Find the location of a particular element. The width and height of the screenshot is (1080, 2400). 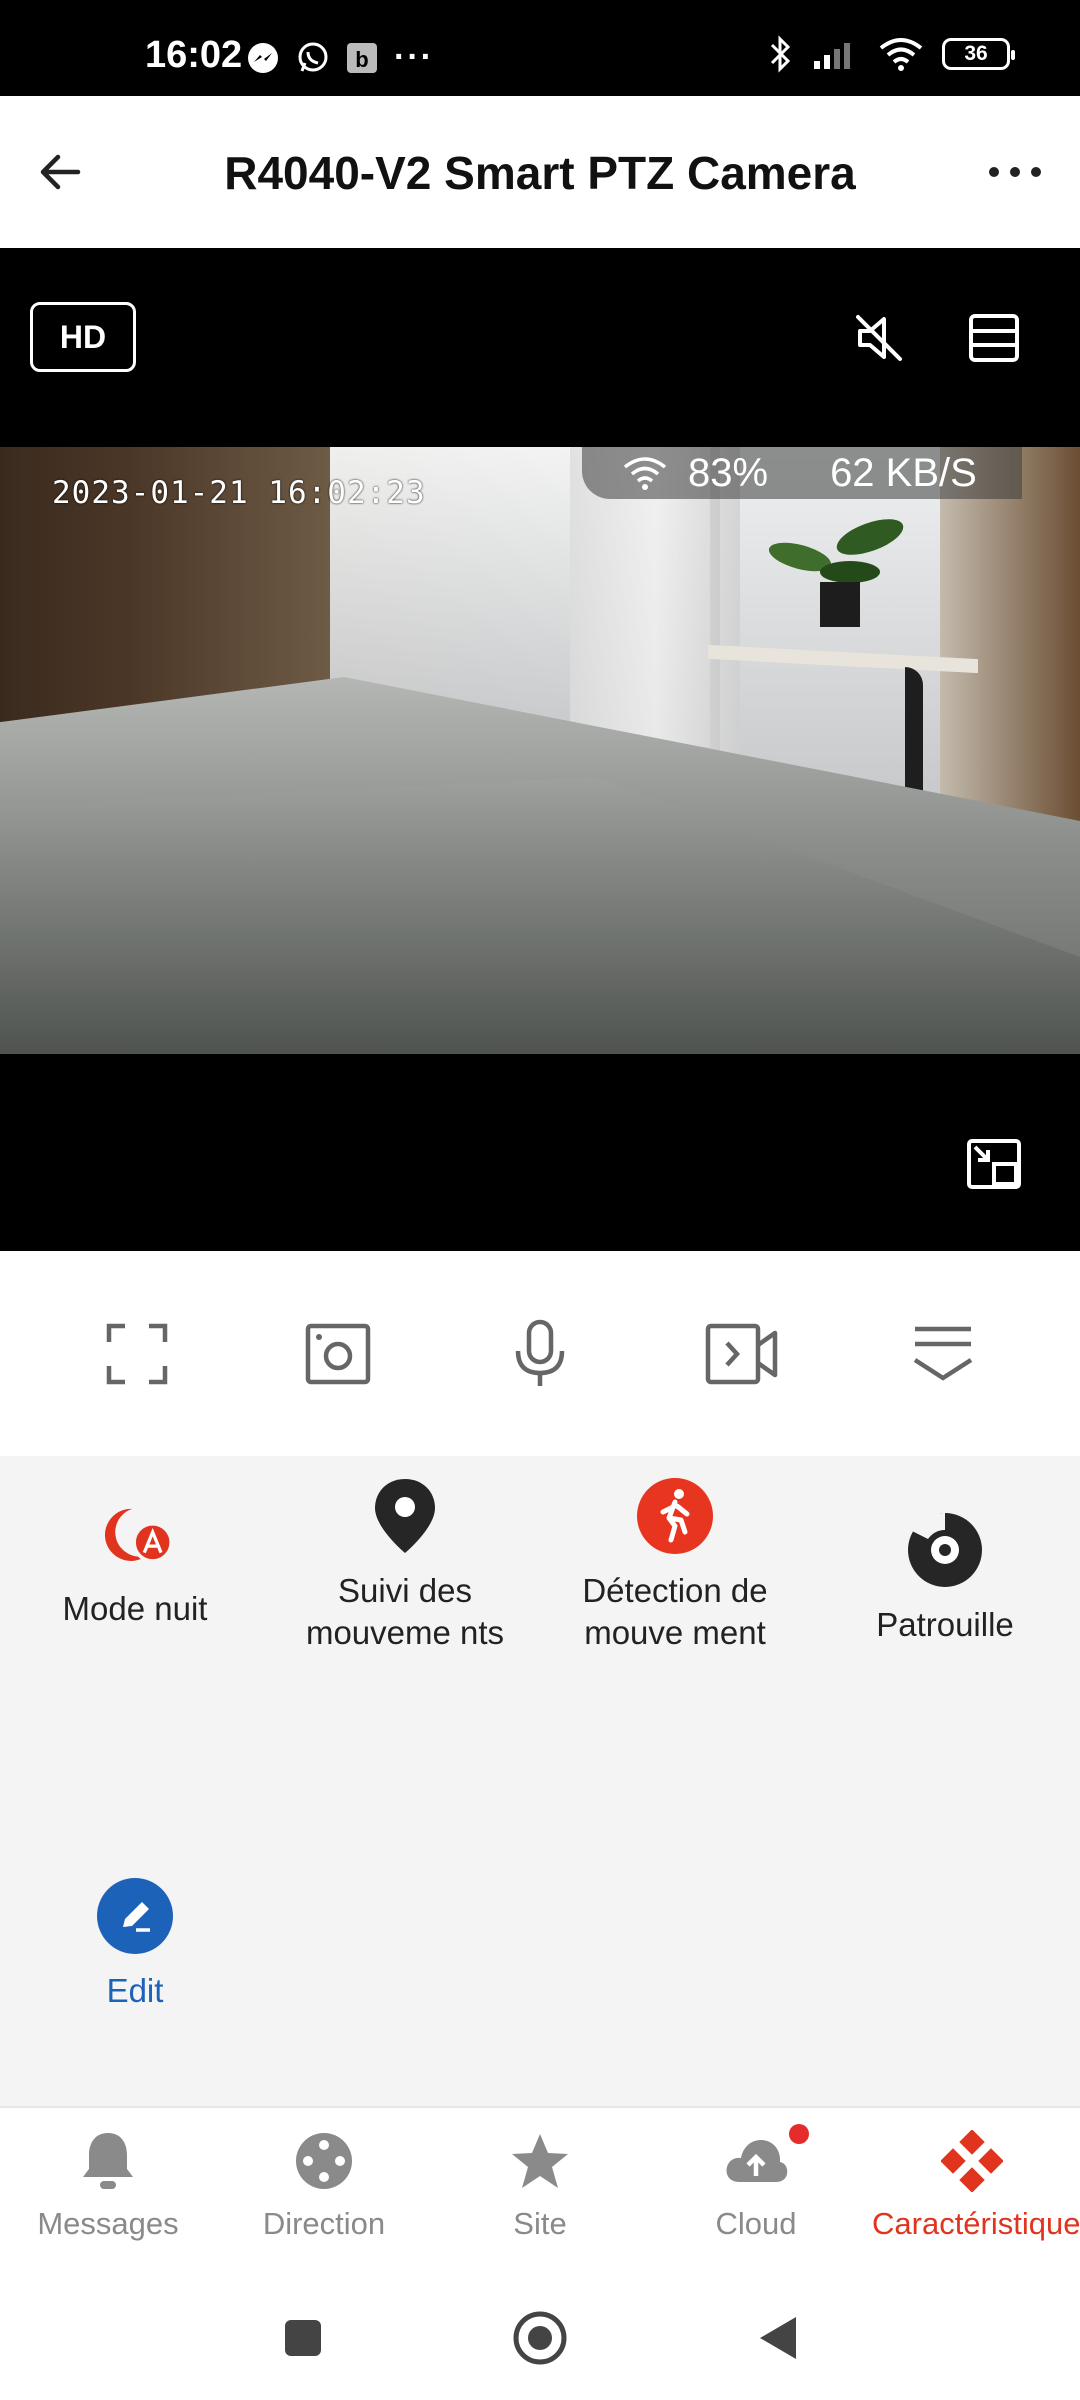

patrol-icon is located at coordinates (945, 1550).